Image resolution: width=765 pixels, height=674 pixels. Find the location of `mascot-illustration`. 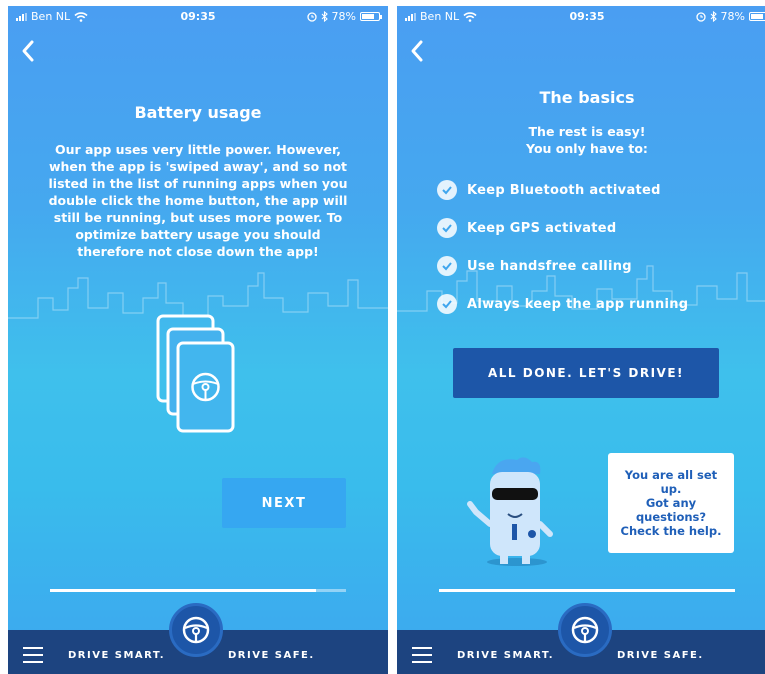

mascot-illustration is located at coordinates (510, 511).